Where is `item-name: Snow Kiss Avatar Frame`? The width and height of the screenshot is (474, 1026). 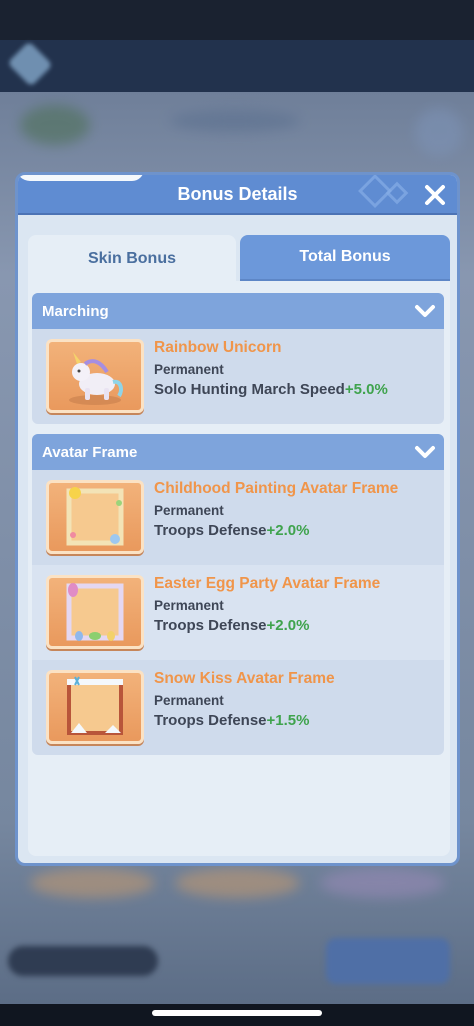
item-name: Snow Kiss Avatar Frame is located at coordinates (244, 678).